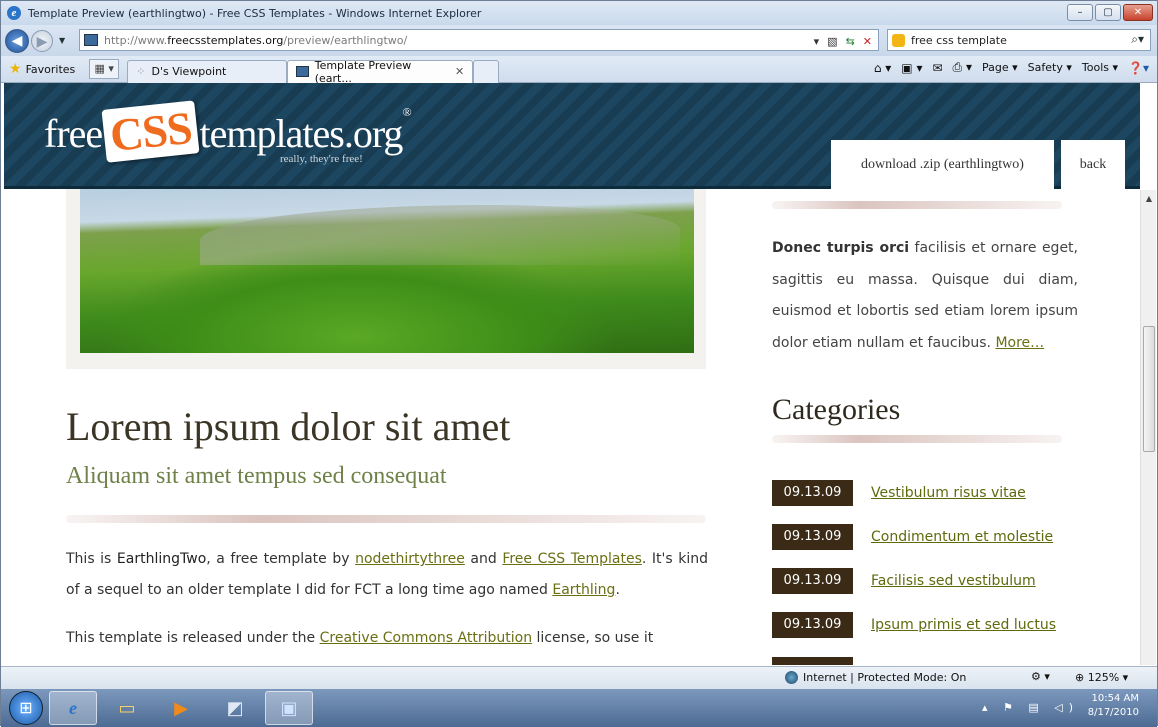 The image size is (1158, 727). Describe the element at coordinates (836, 409) in the screenshot. I see `categories-heading: Categories` at that location.